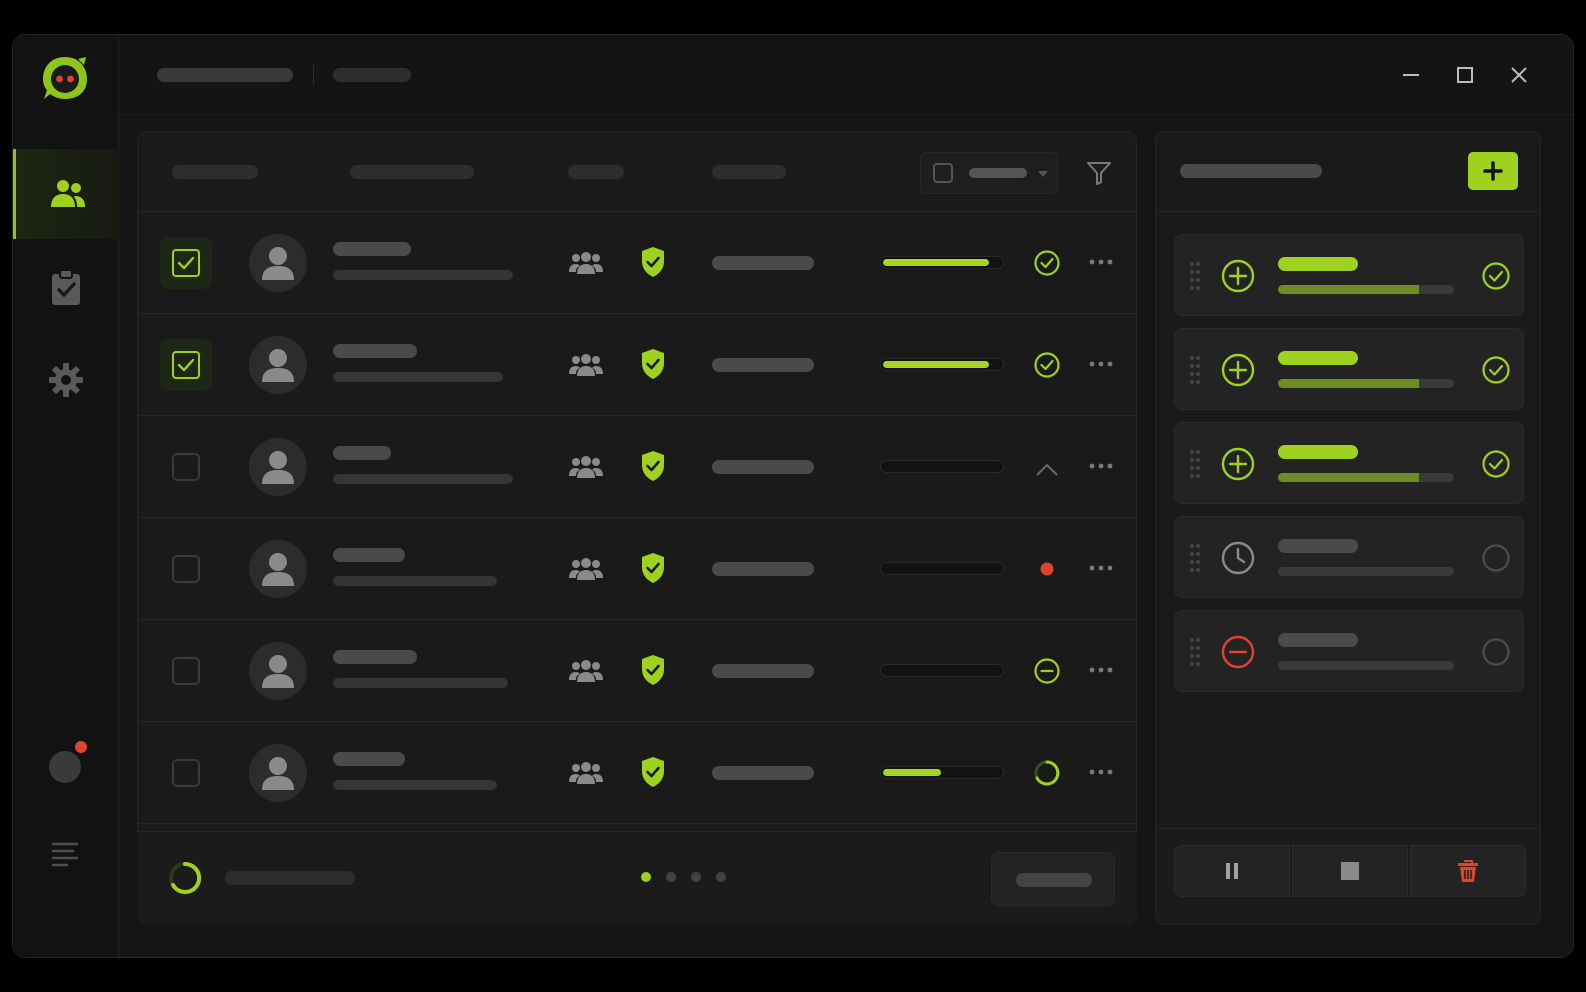 The width and height of the screenshot is (1586, 992). I want to click on minus-circle-icon, so click(1047, 671).